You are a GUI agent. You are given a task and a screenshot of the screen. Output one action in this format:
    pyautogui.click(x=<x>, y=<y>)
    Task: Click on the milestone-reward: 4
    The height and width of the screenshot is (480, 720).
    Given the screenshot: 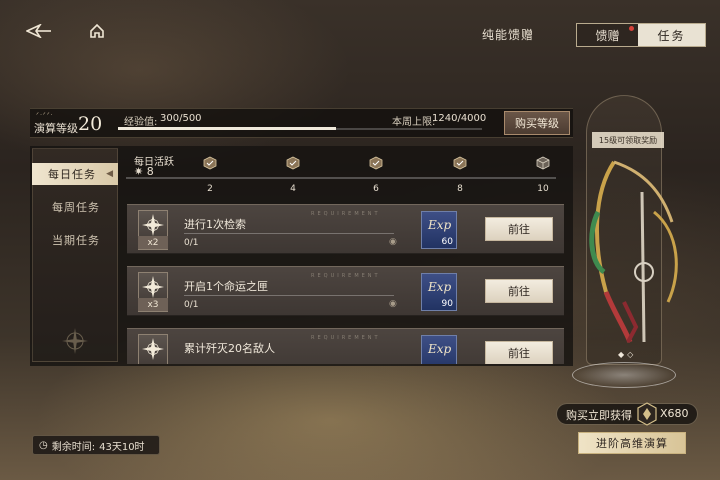 What is the action you would take?
    pyautogui.click(x=293, y=174)
    